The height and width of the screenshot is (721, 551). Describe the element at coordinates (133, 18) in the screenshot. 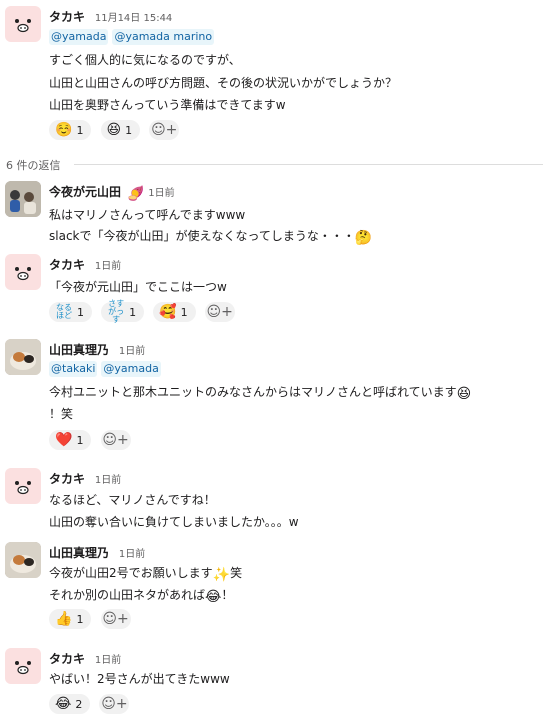

I see `timestamp: 11月14日 15:44` at that location.